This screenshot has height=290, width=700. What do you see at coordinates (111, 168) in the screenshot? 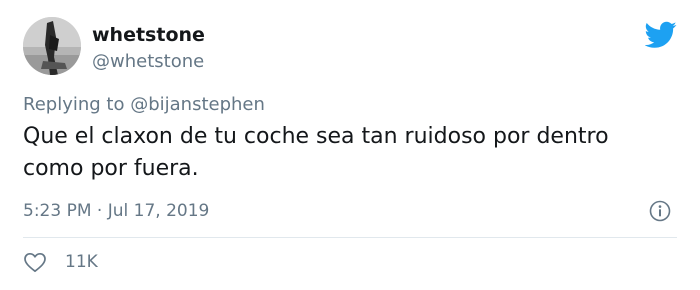
I see `tweet-text-line: como por fuera.` at bounding box center [111, 168].